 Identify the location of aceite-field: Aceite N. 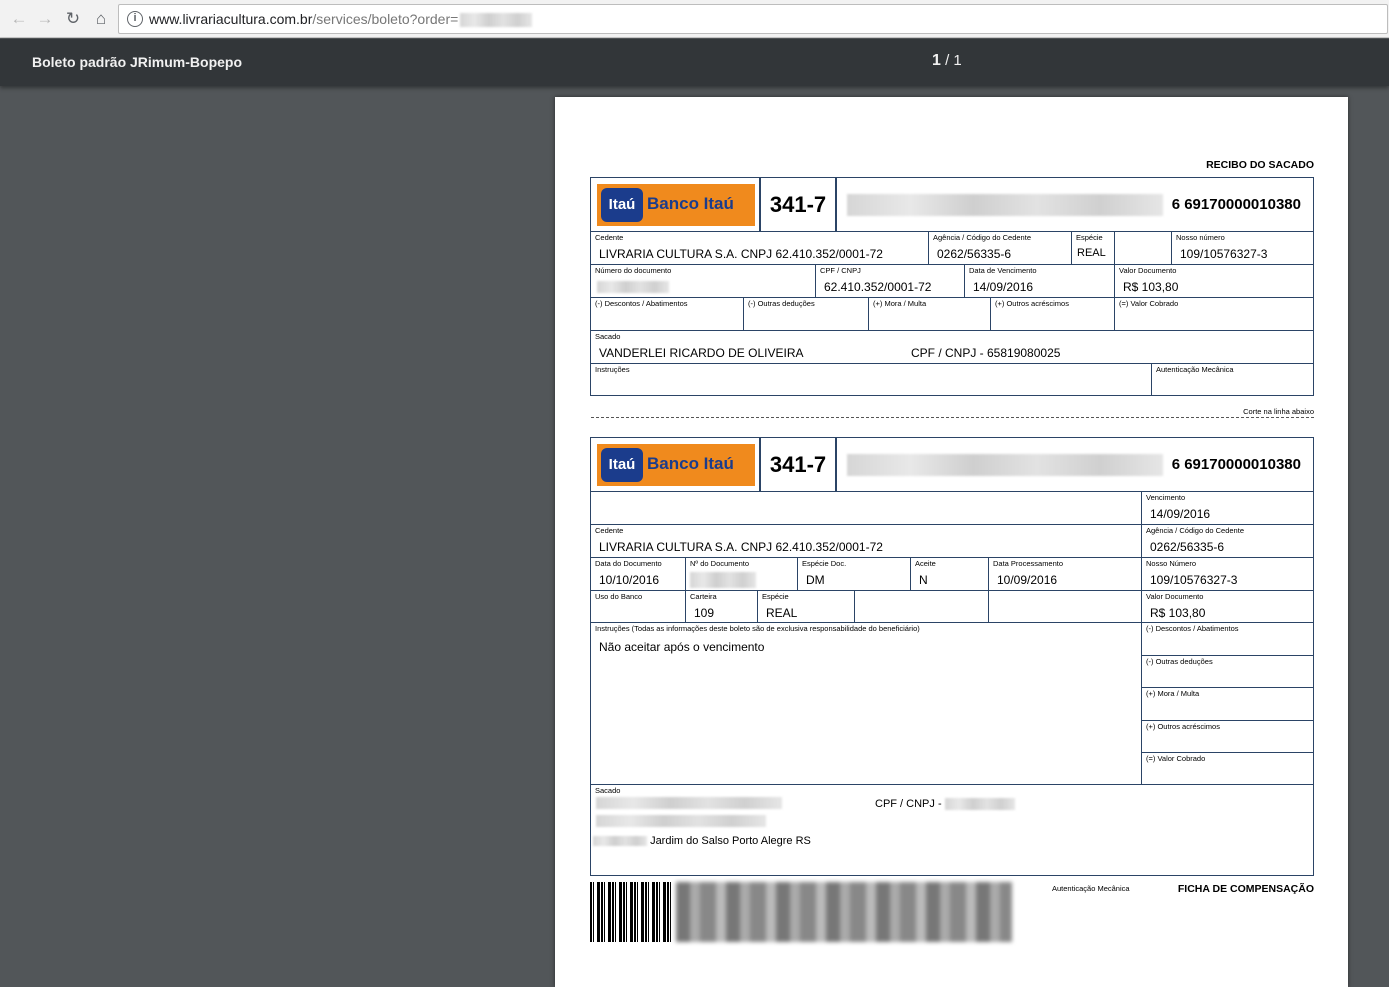
(950, 574).